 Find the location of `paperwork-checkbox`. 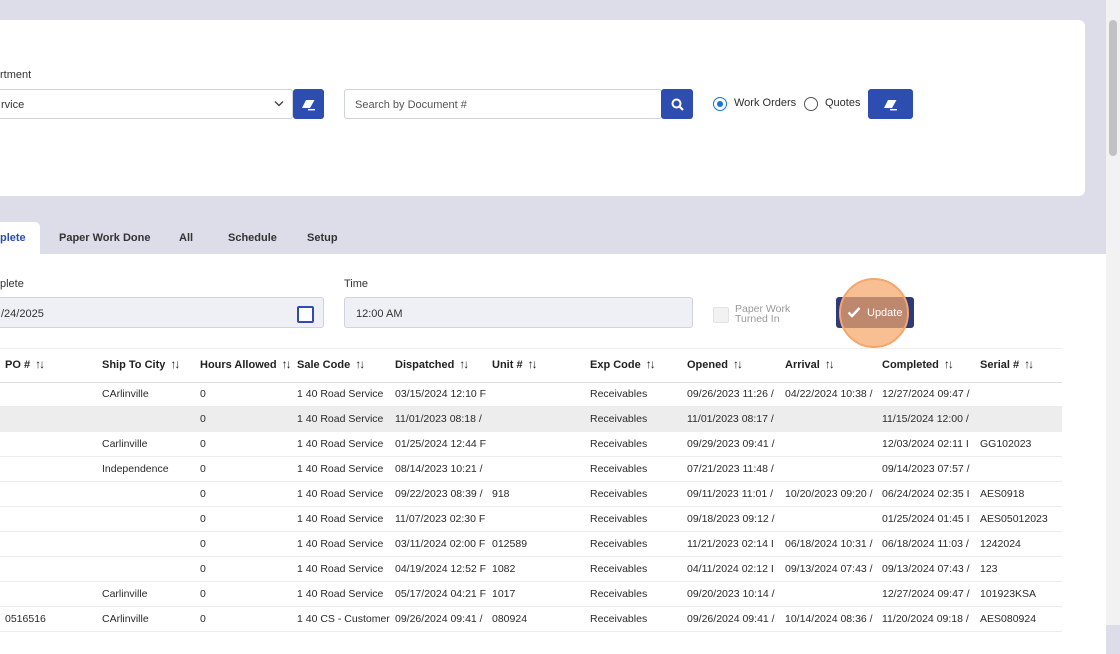

paperwork-checkbox is located at coordinates (721, 315).